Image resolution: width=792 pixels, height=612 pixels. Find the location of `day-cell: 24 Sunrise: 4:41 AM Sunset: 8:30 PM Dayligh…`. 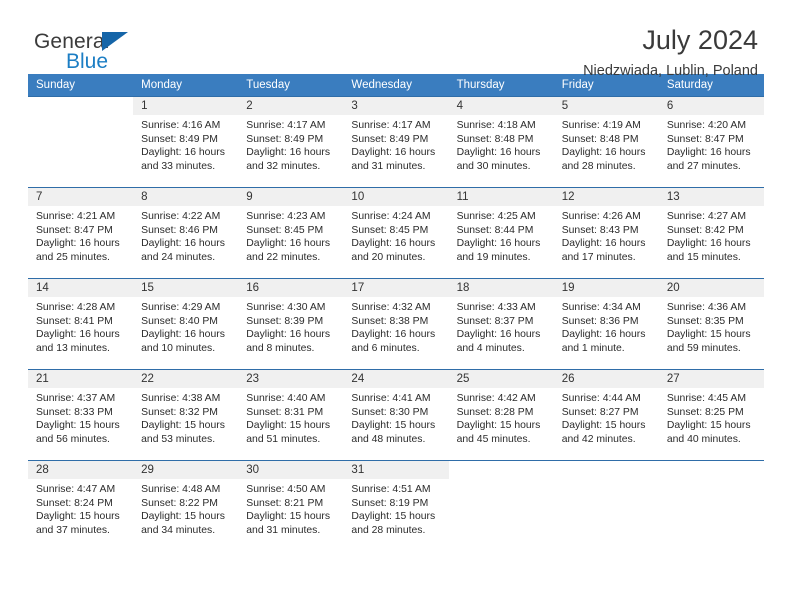

day-cell: 24 Sunrise: 4:41 AM Sunset: 8:30 PM Dayligh… is located at coordinates (396, 415).